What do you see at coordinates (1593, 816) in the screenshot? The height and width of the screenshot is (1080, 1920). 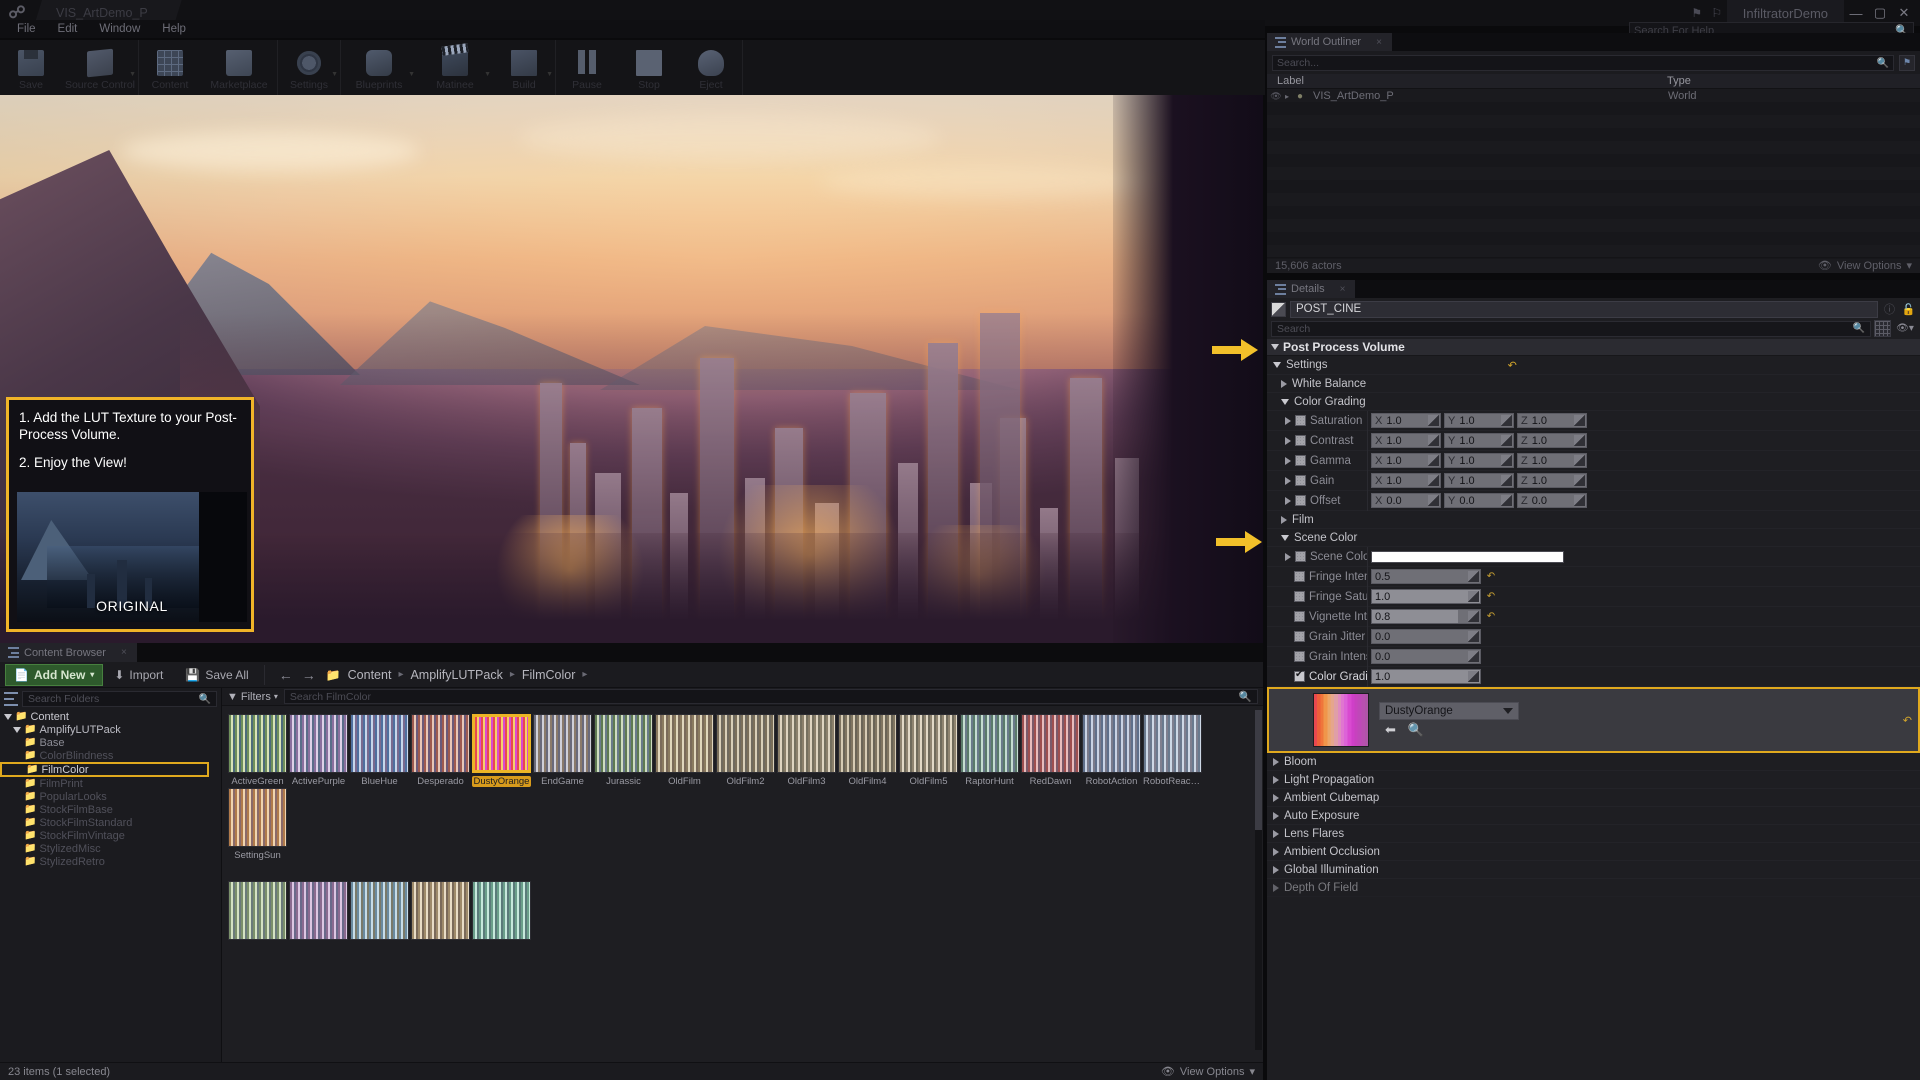 I see `group-auto-exposure: Auto Exposure` at bounding box center [1593, 816].